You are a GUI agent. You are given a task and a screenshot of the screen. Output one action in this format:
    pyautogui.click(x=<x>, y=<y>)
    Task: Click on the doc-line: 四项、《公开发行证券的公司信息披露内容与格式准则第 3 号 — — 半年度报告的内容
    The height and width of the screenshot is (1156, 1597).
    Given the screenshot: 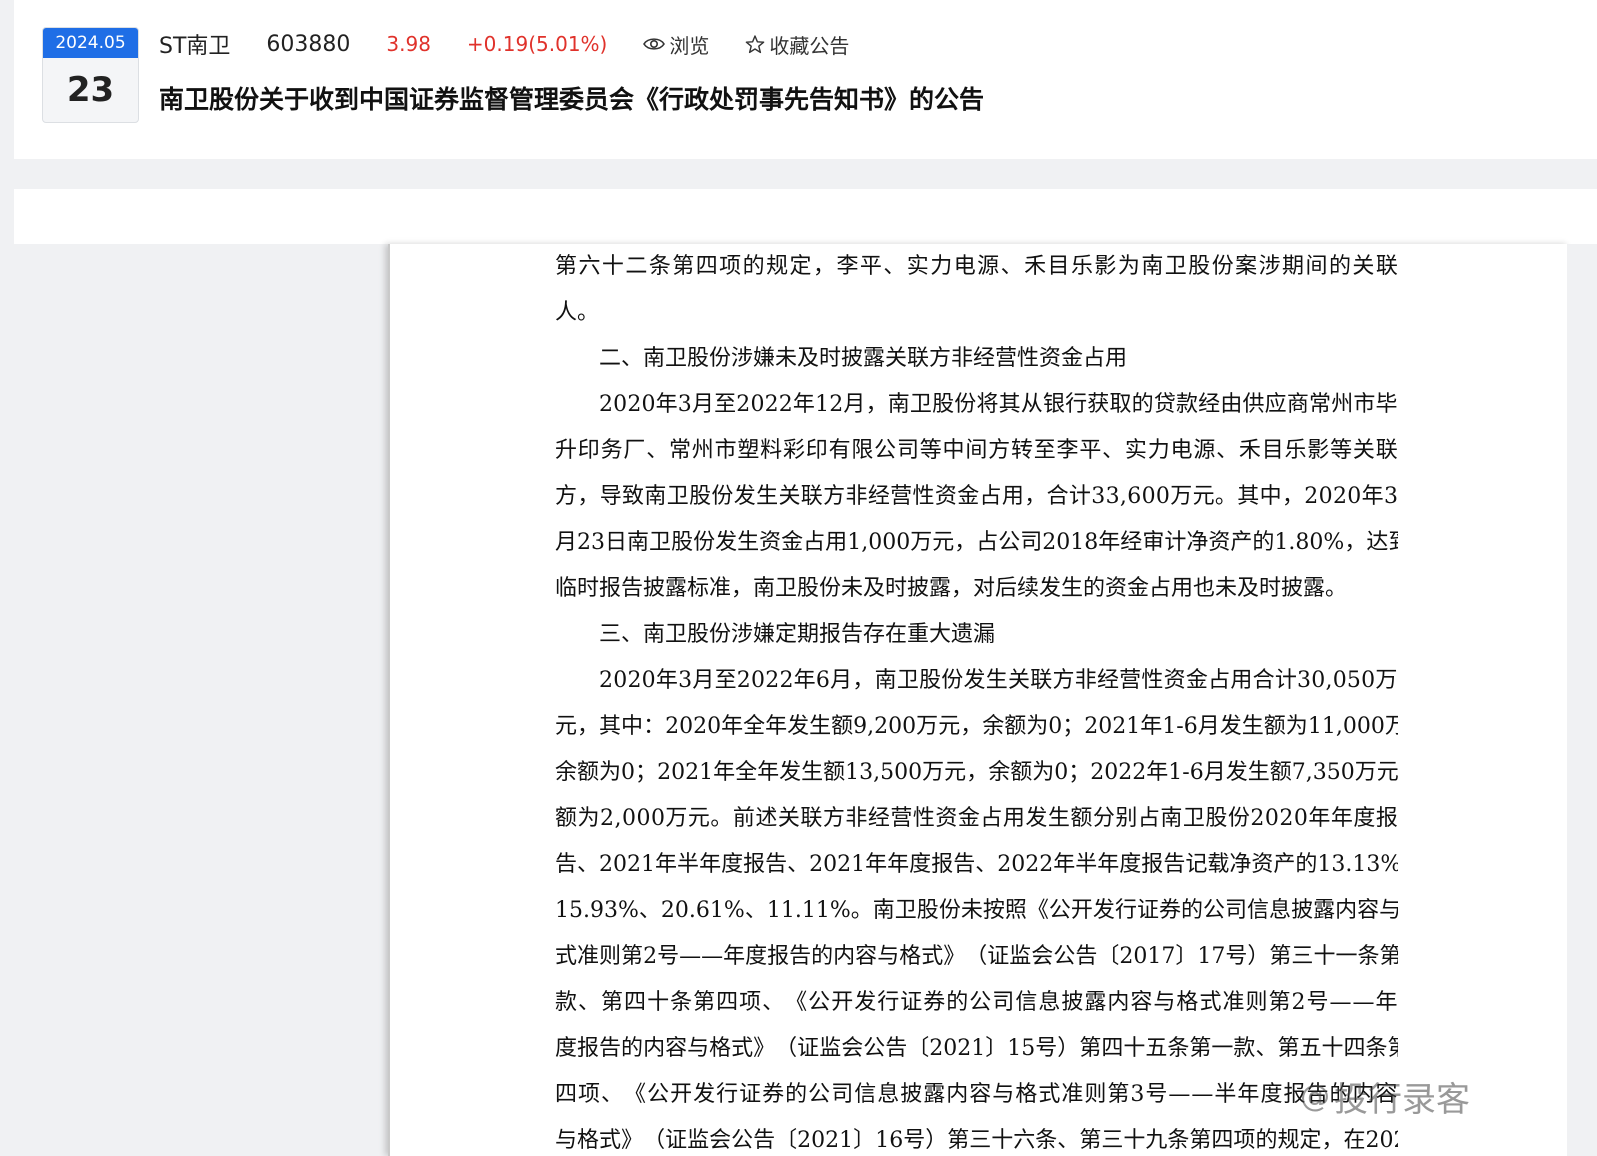 What is the action you would take?
    pyautogui.click(x=976, y=1094)
    